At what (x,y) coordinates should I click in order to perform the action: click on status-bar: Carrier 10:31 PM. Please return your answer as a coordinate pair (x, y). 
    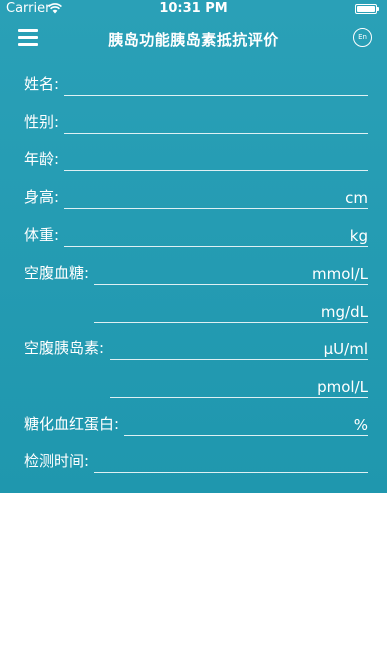
    Looking at the image, I should click on (193, 10).